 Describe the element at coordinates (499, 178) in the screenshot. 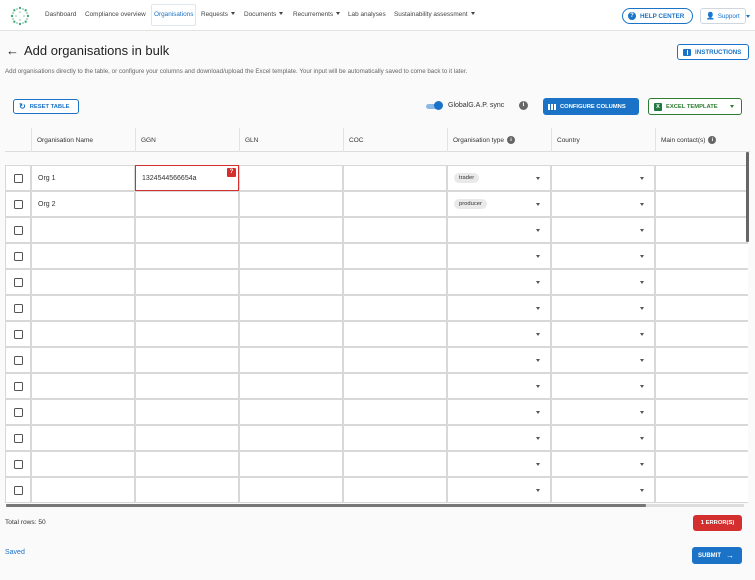

I see `cell-type: trader` at that location.